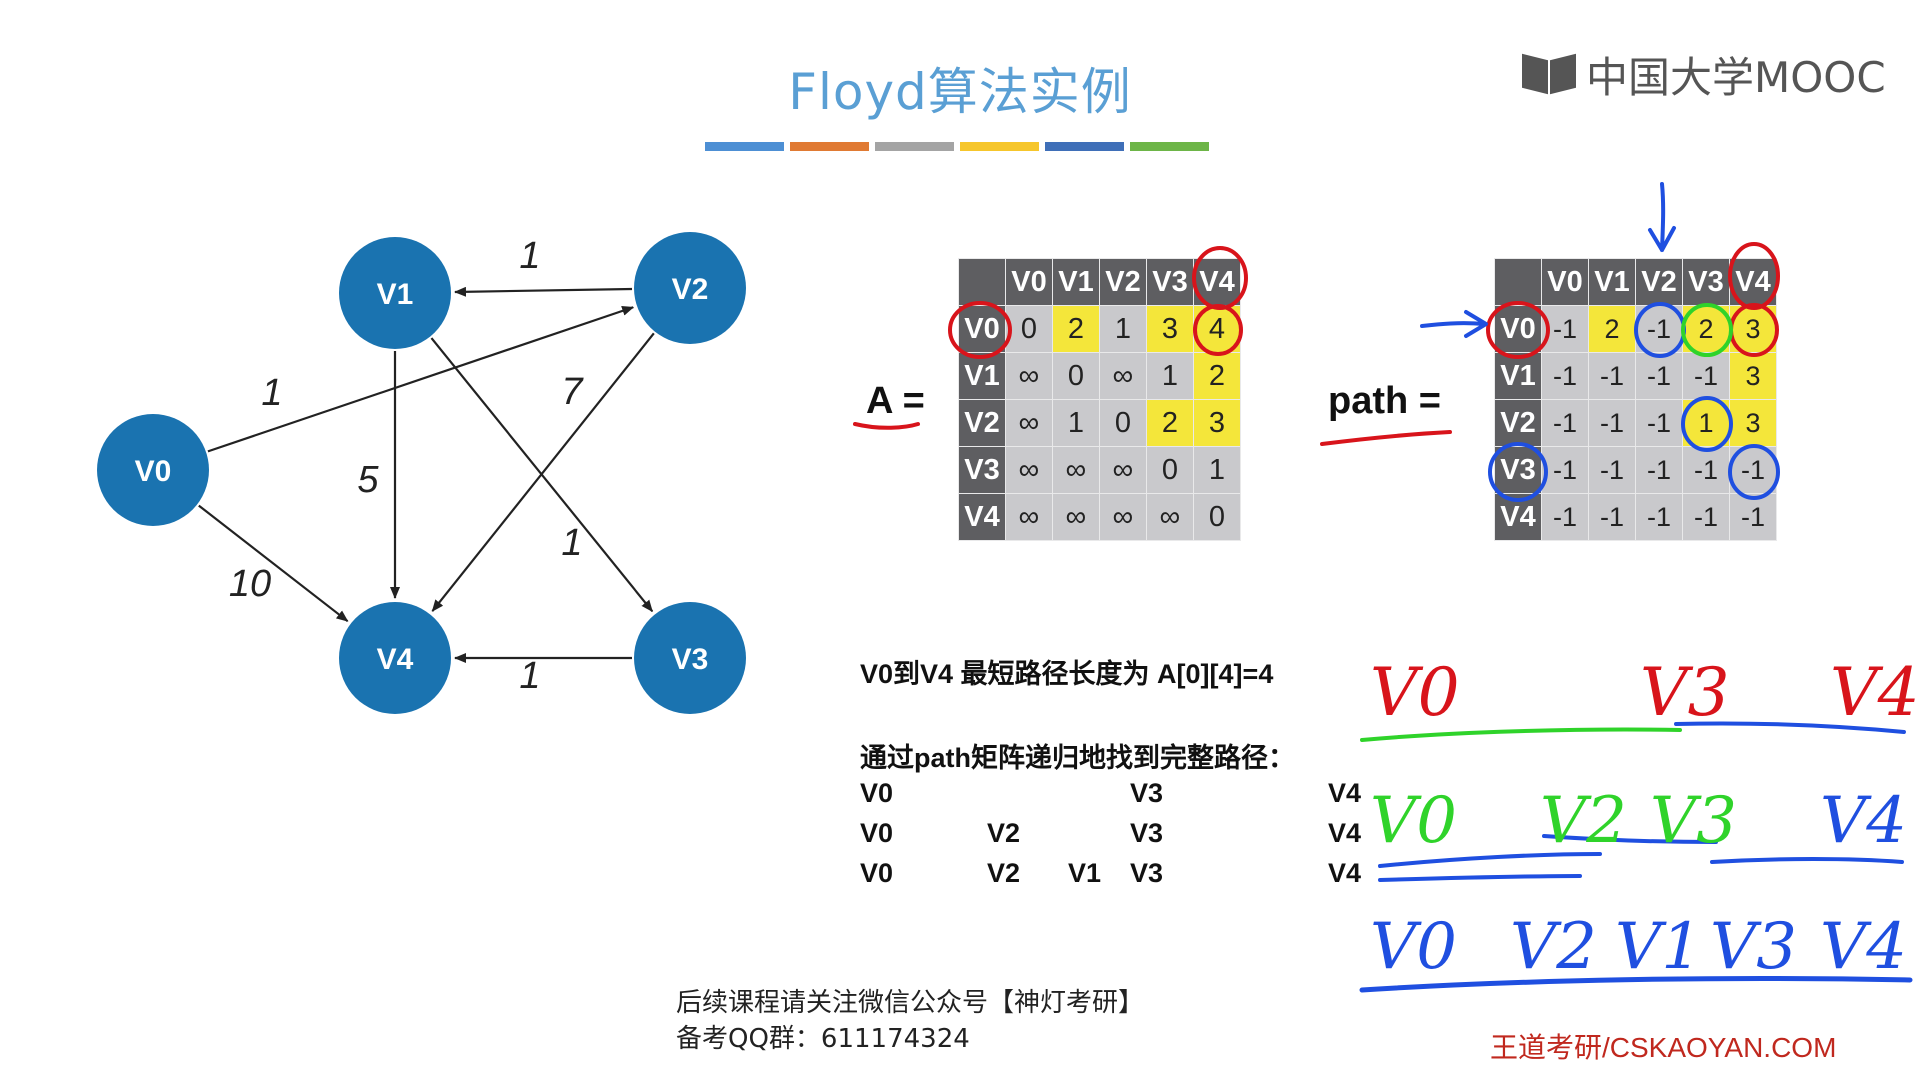 This screenshot has height=1080, width=1920. What do you see at coordinates (1704, 74) in the screenshot?
I see `mooc-logo: 中国大学MOOC` at bounding box center [1704, 74].